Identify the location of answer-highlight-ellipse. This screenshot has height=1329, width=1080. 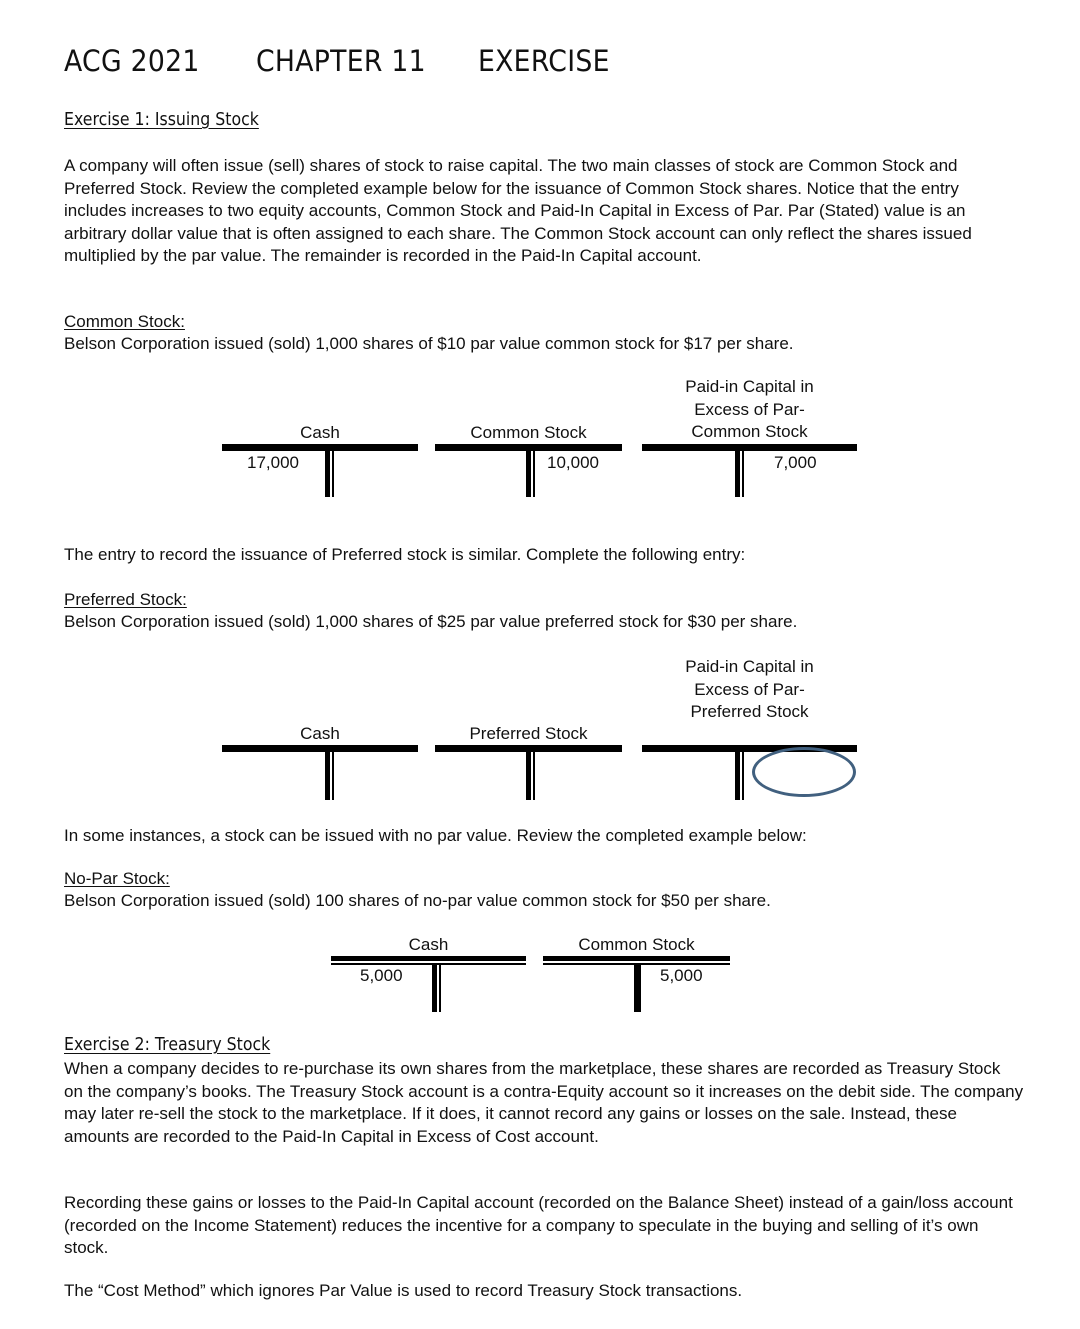
(804, 772).